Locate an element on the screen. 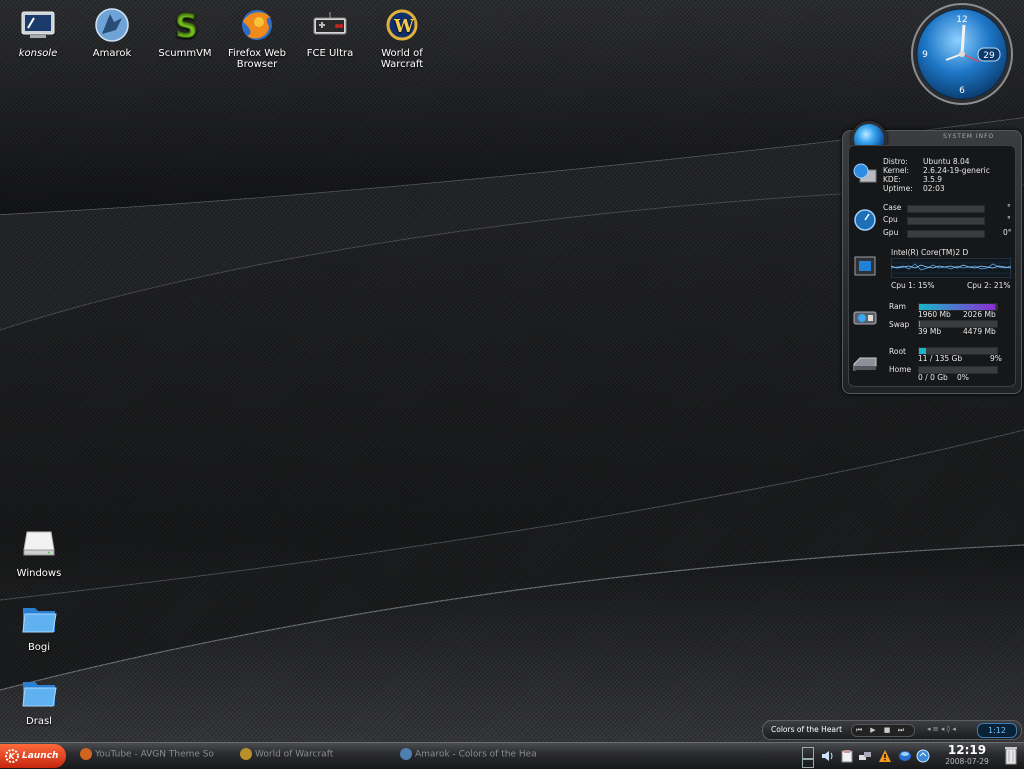 The image size is (1024, 769). track-time: 1:12 is located at coordinates (997, 730).